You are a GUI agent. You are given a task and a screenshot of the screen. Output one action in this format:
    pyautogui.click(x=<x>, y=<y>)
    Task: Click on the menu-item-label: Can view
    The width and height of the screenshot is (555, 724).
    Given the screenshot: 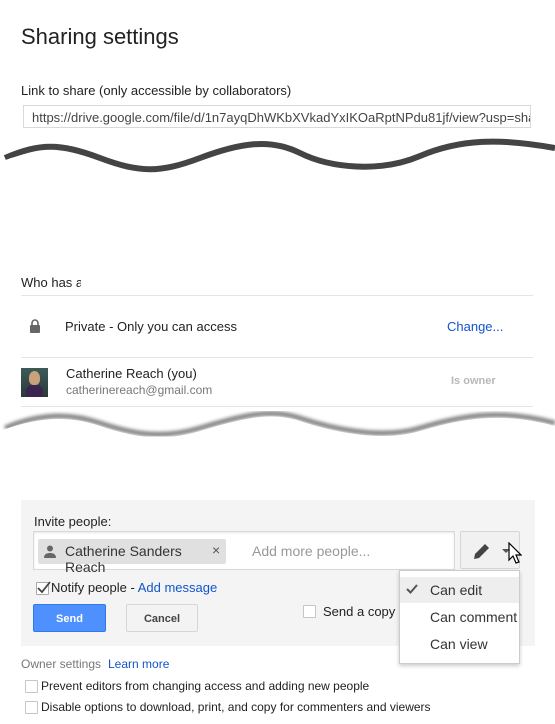 What is the action you would take?
    pyautogui.click(x=459, y=644)
    